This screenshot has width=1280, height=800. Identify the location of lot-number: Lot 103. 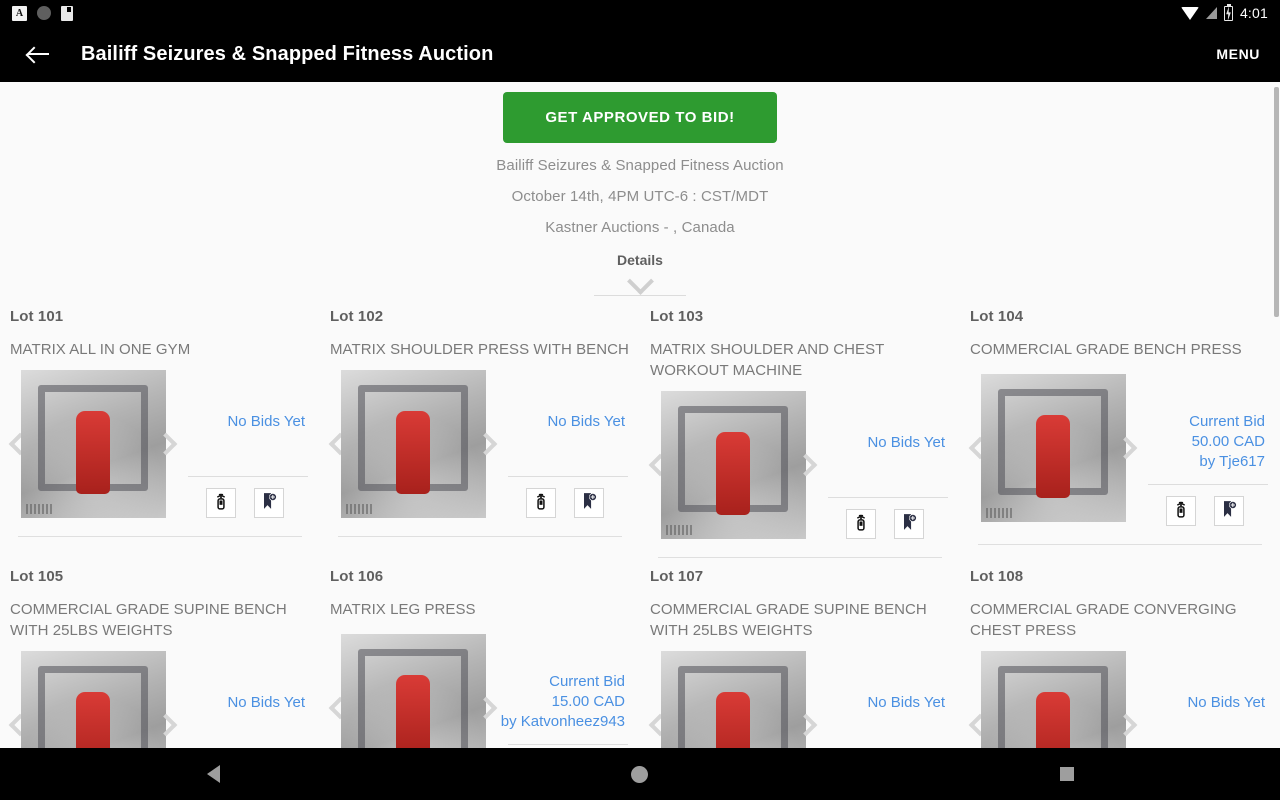
(677, 316).